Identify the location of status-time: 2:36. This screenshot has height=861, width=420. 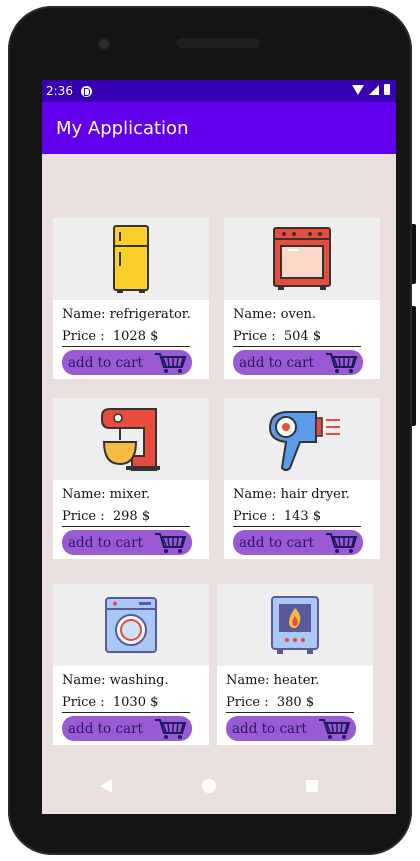
(59, 91).